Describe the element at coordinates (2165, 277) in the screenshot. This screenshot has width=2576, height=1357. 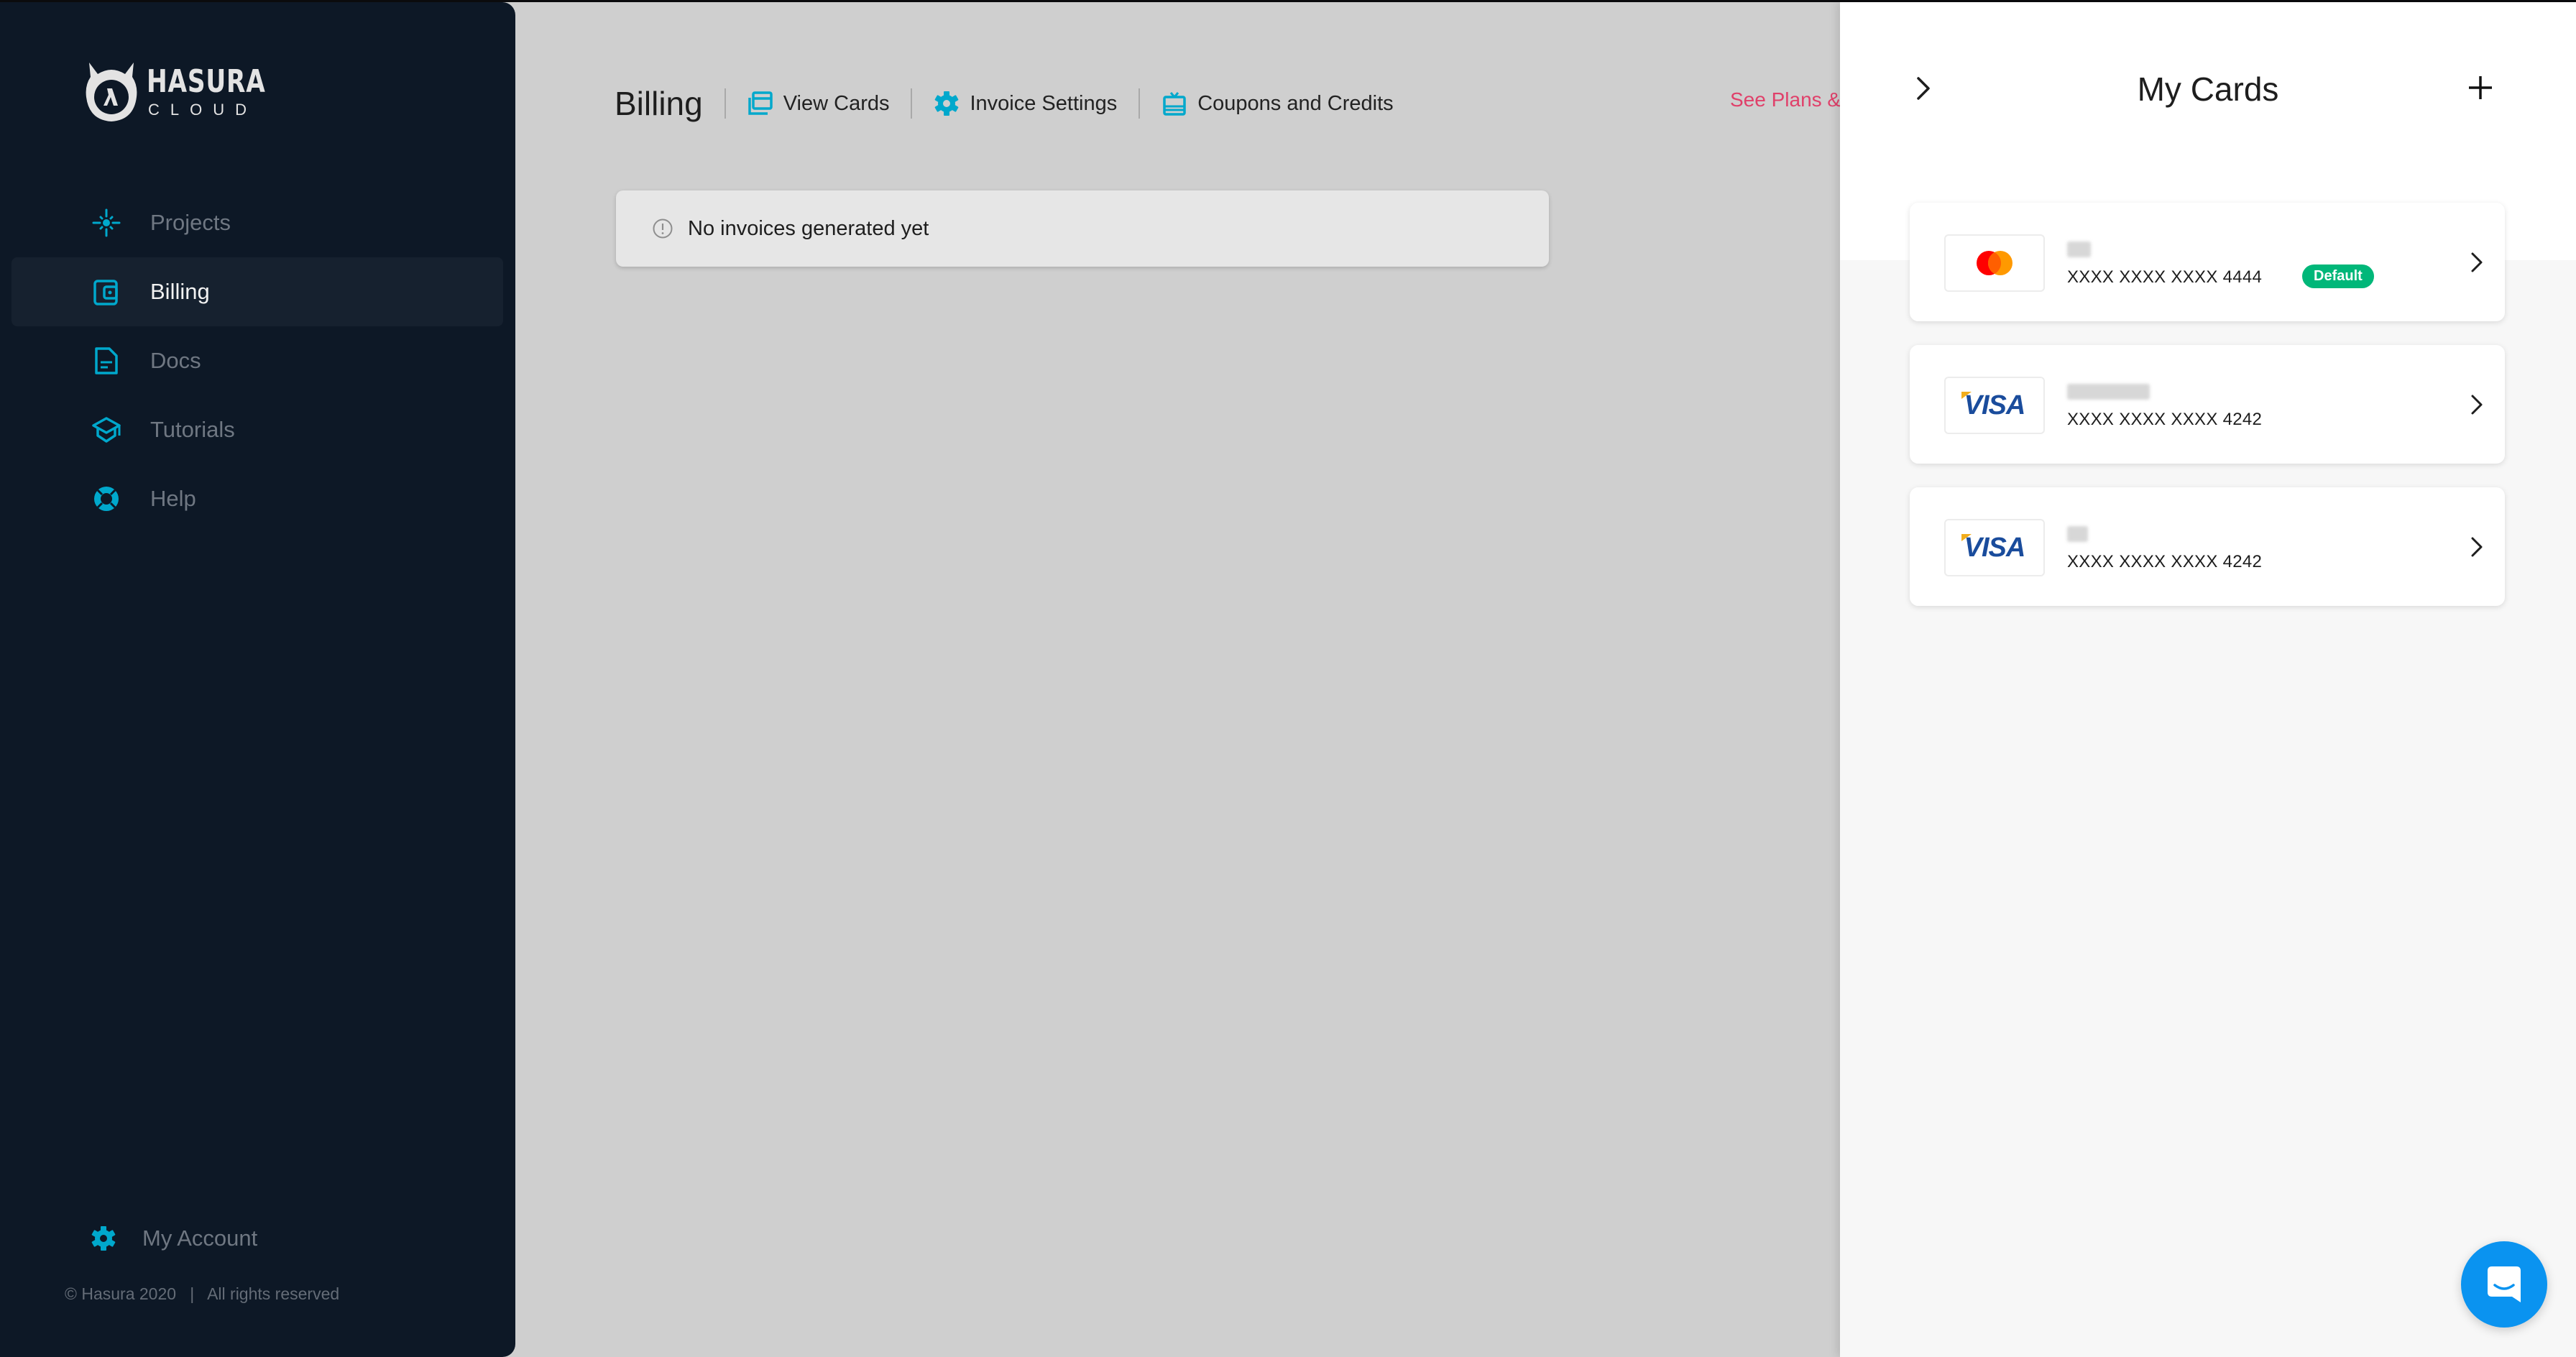
I see `card-number: XXXX XXXX XXXX 4444` at that location.